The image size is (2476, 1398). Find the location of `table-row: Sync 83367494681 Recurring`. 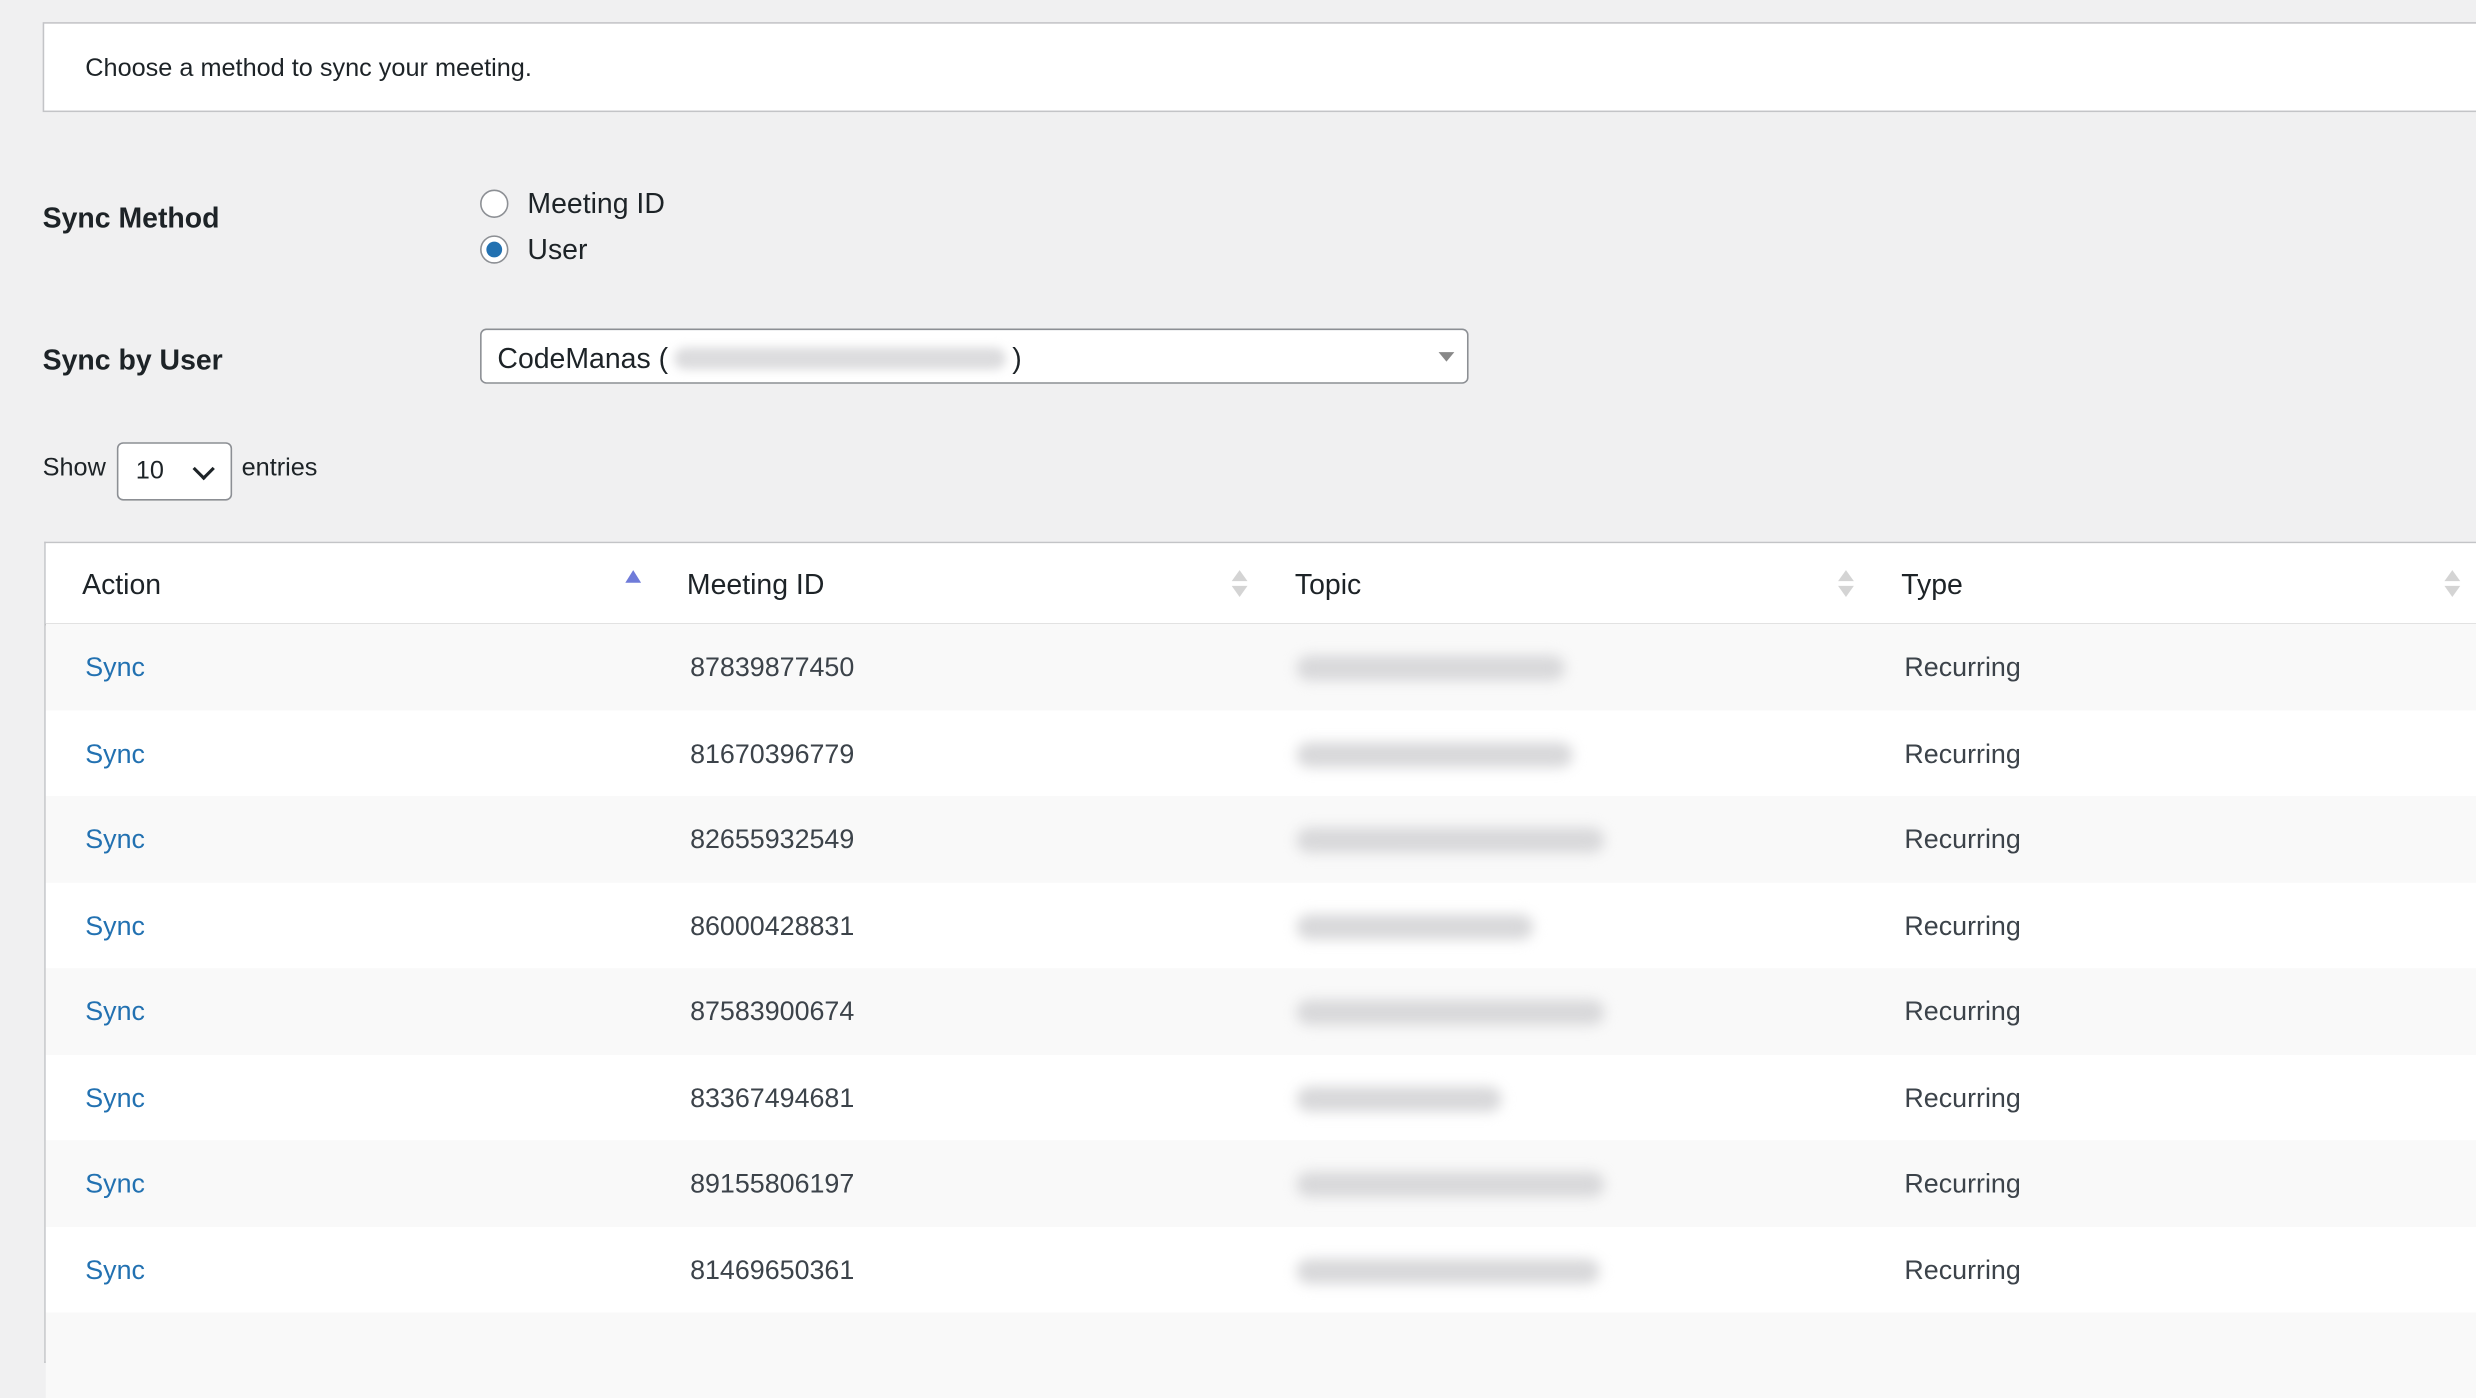

table-row: Sync 83367494681 Recurring is located at coordinates (1260, 1097).